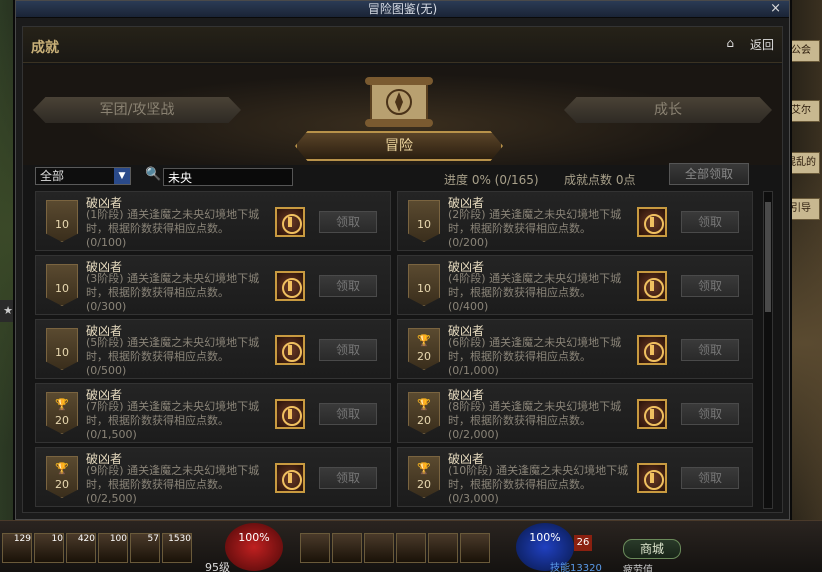 The width and height of the screenshot is (822, 572). I want to click on hud-item-slot: 100, so click(113, 548).